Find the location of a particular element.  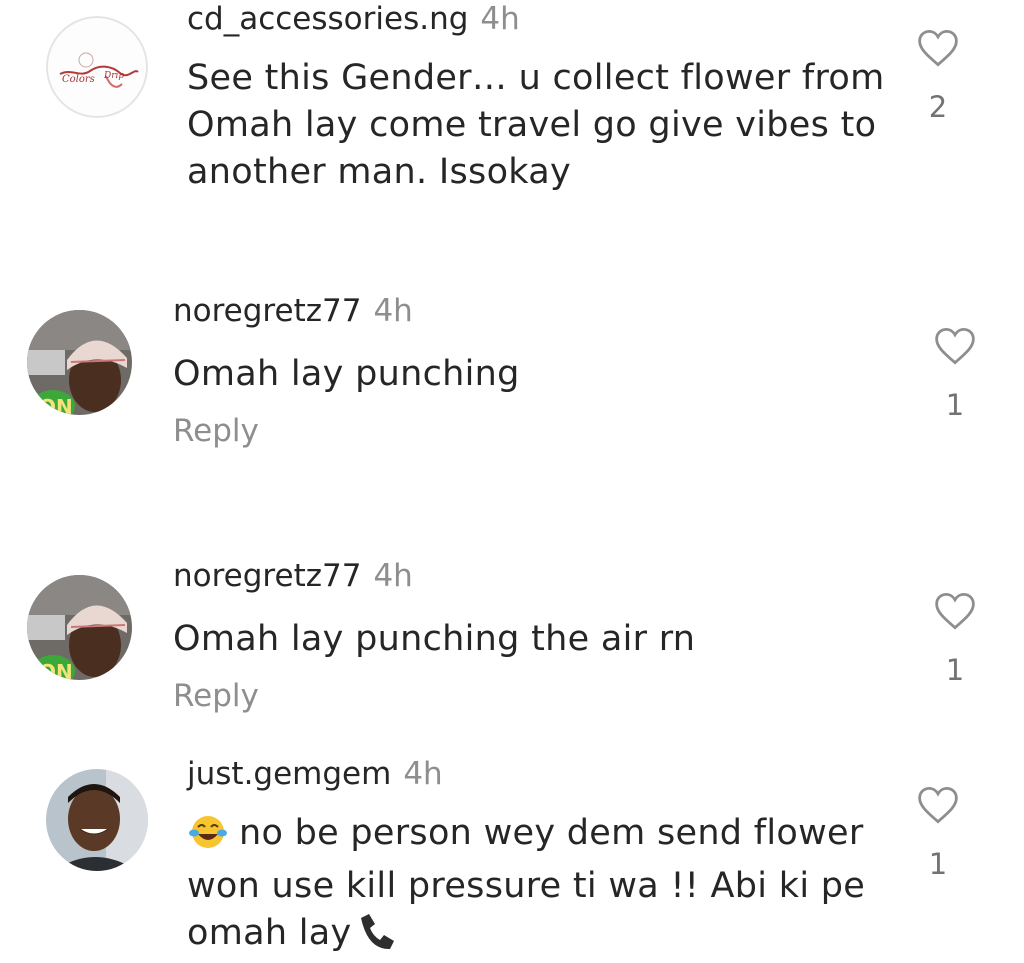

username: just.gemgem is located at coordinates (289, 774).